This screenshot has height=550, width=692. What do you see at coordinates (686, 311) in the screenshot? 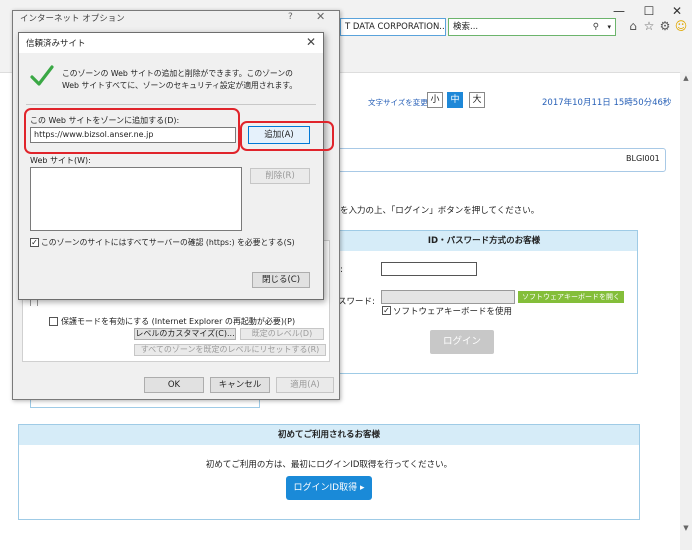
I see `scrollbar` at bounding box center [686, 311].